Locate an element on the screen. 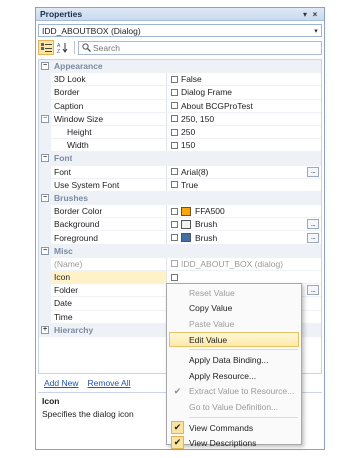  property-name: Use System Font is located at coordinates (109, 184).